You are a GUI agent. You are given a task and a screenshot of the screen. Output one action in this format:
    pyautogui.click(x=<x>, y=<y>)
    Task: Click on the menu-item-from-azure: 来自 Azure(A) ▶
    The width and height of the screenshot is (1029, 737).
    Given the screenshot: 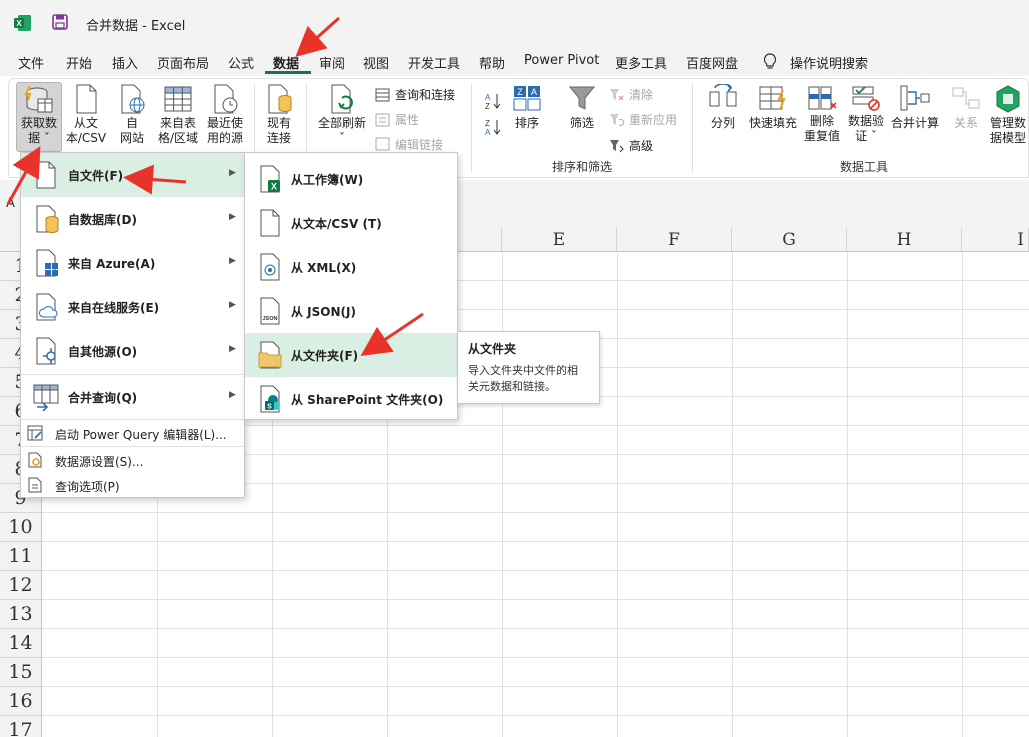 What is the action you would take?
    pyautogui.click(x=132, y=263)
    